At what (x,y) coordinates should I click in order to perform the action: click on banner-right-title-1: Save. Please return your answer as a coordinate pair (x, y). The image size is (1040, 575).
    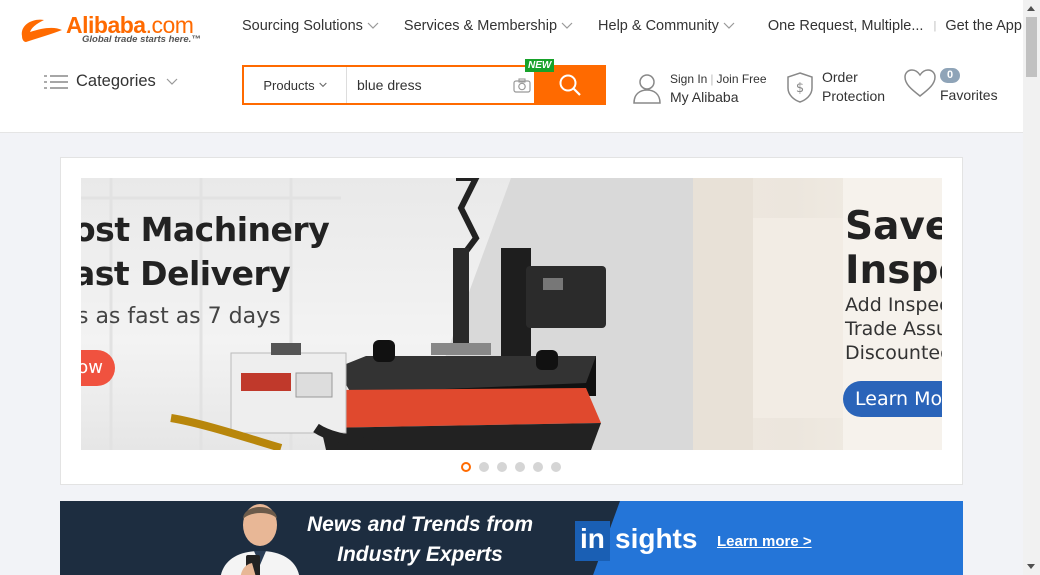
    Looking at the image, I should click on (893, 226).